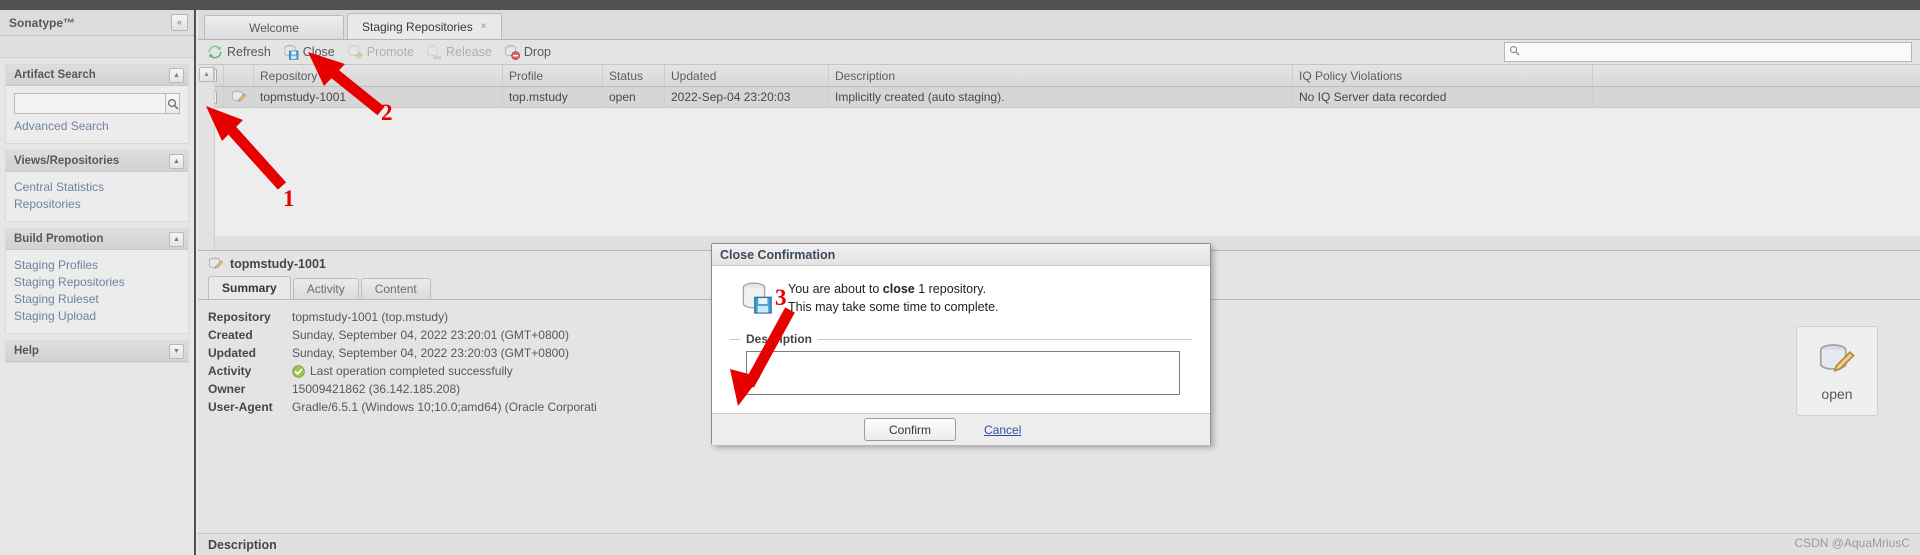 The height and width of the screenshot is (555, 1920). Describe the element at coordinates (289, 198) in the screenshot. I see `annotation-number-1: 1` at that location.